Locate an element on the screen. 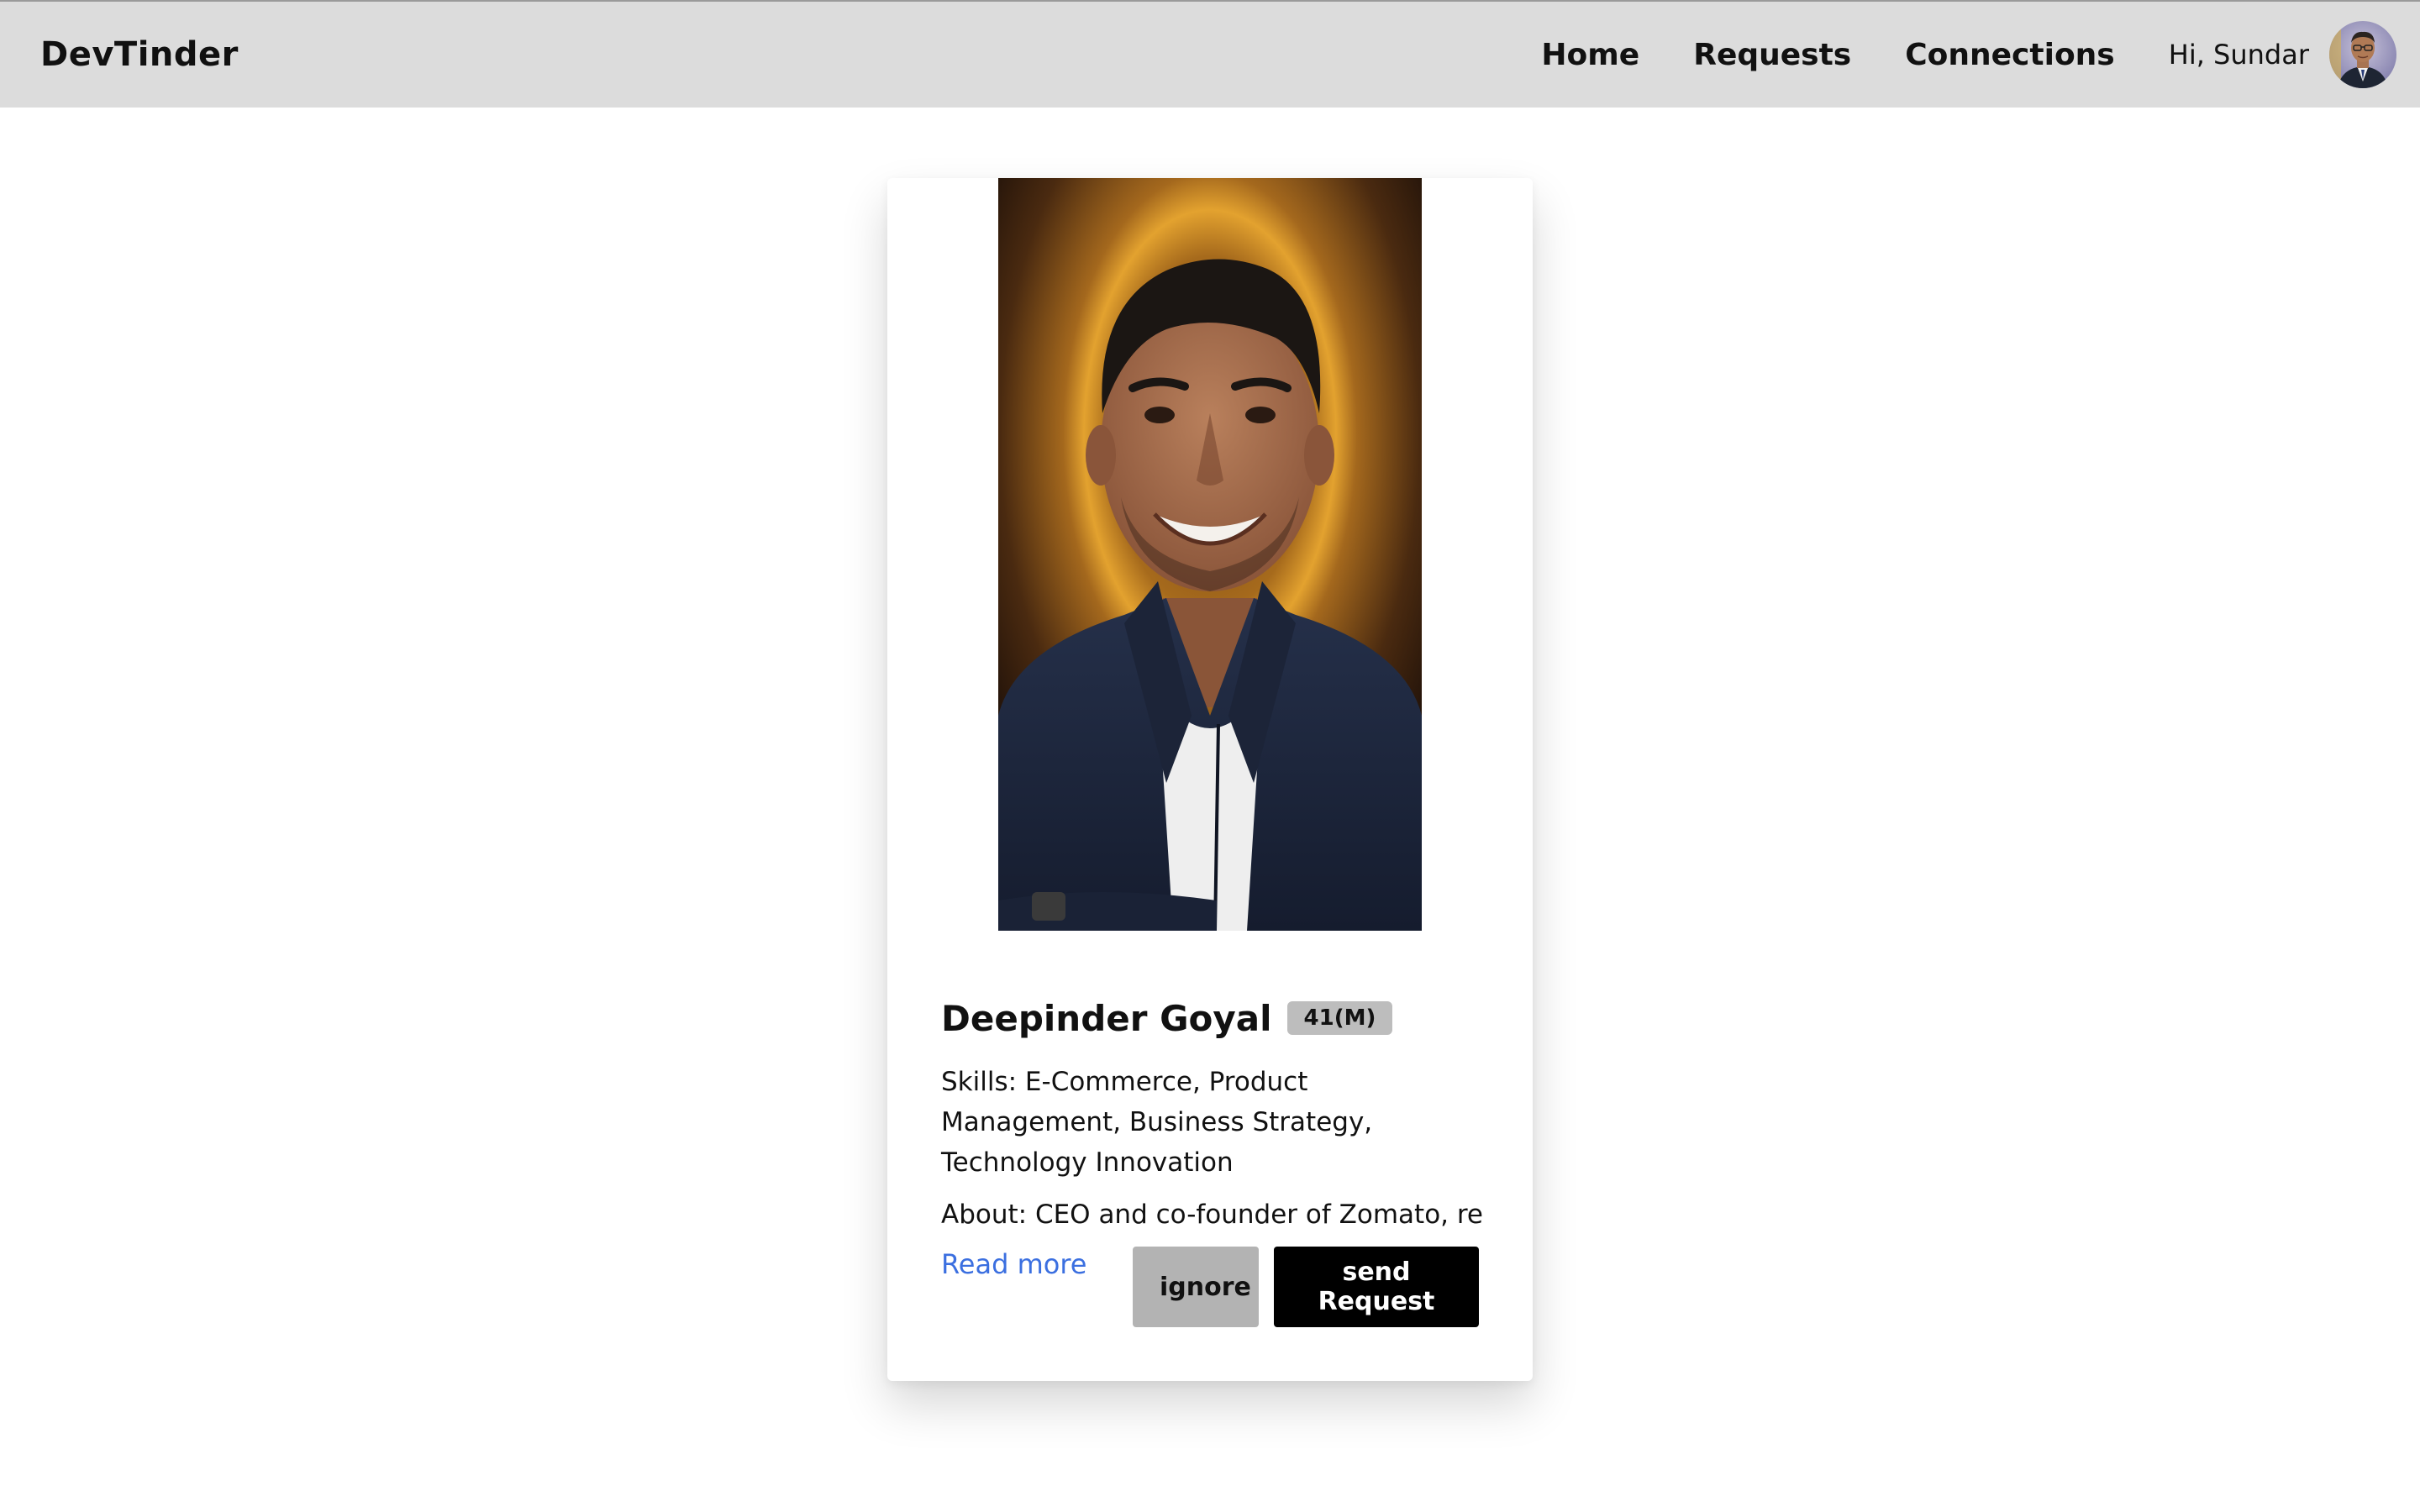  card-actions: ignore send Request is located at coordinates (1306, 1287).